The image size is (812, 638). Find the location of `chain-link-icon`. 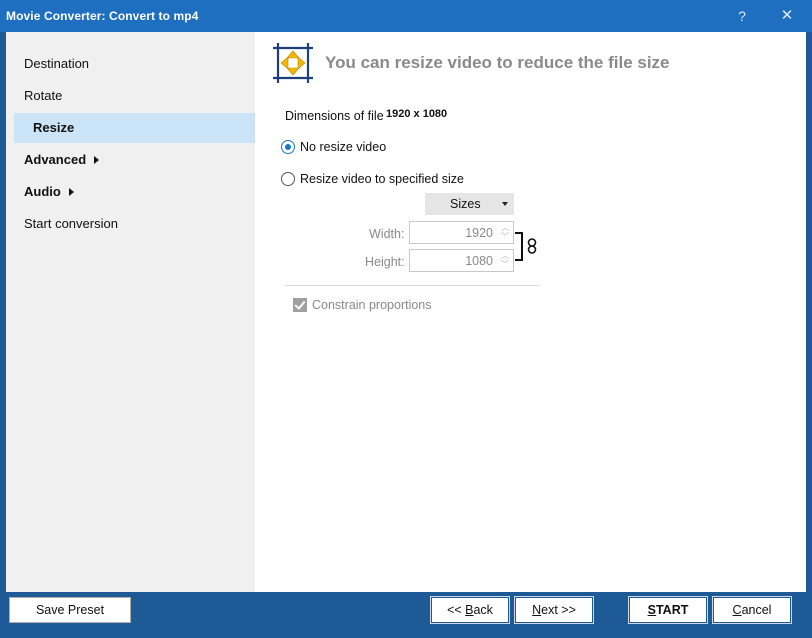

chain-link-icon is located at coordinates (532, 246).